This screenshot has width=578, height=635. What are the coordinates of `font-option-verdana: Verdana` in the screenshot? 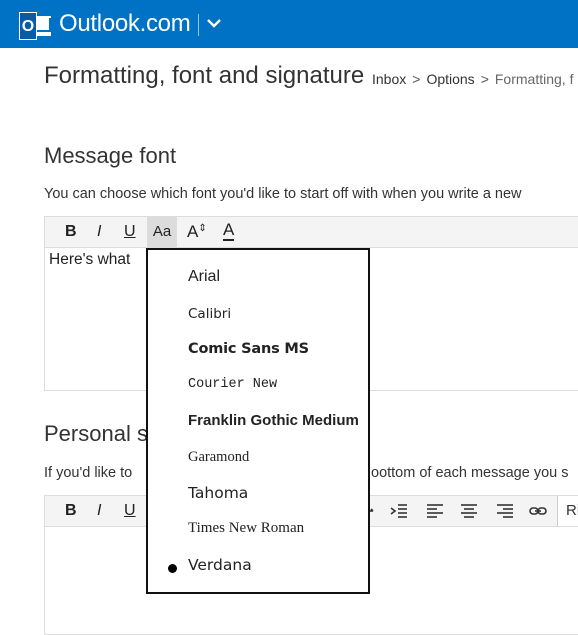 It's located at (210, 565).